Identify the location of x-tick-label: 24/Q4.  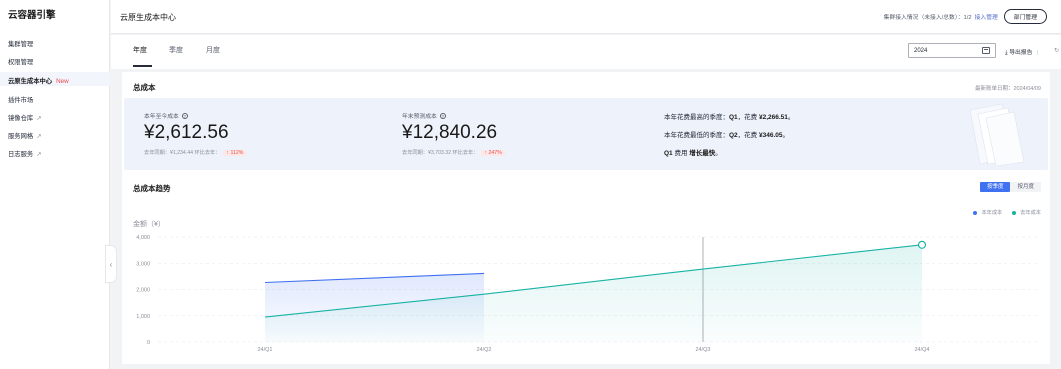
(922, 350).